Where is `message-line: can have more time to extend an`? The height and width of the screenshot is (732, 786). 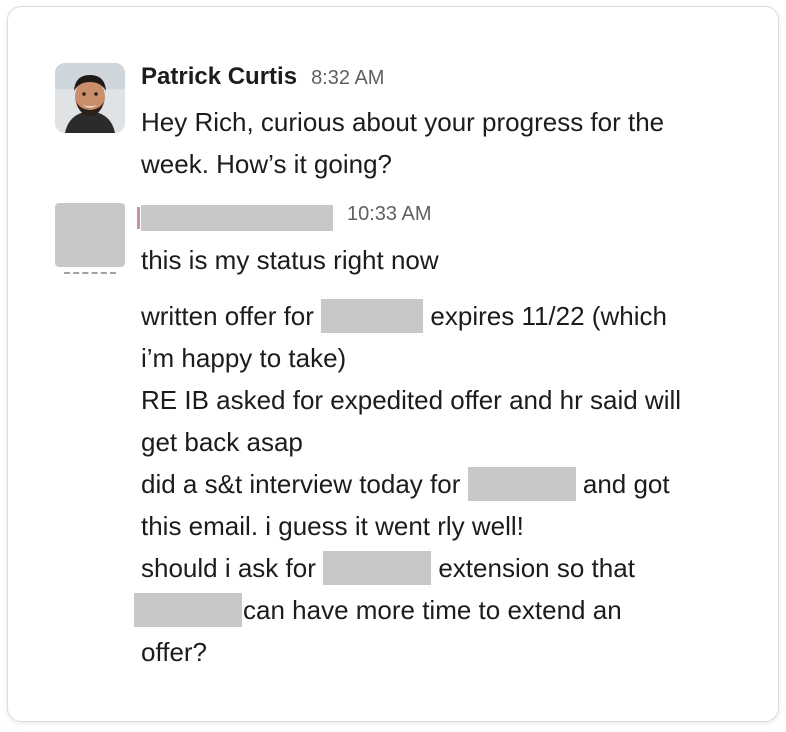 message-line: can have more time to extend an is located at coordinates (437, 610).